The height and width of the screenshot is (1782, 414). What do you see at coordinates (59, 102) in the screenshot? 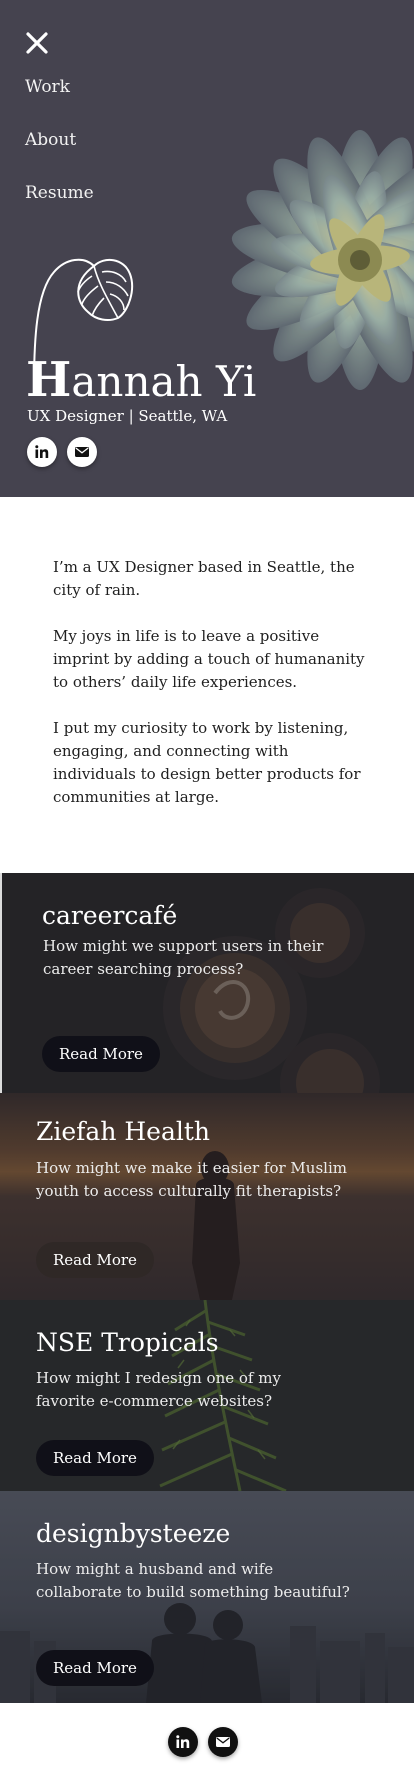
I see `nav-item-work: Work` at bounding box center [59, 102].